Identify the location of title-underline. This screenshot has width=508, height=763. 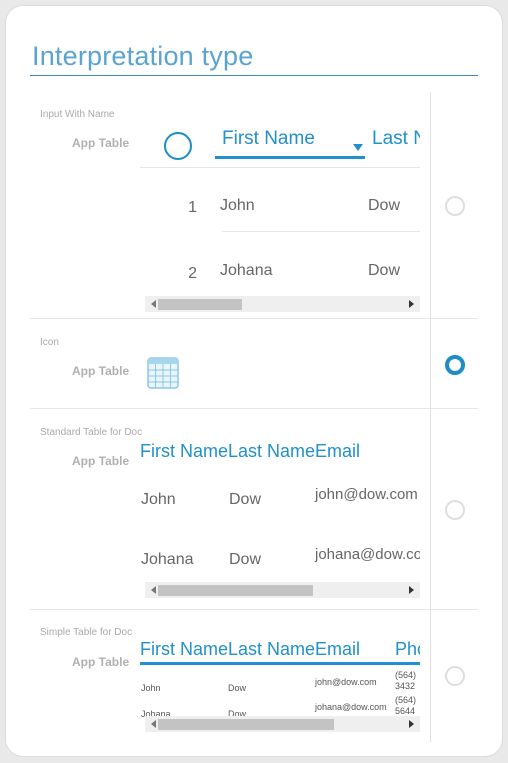
(254, 75).